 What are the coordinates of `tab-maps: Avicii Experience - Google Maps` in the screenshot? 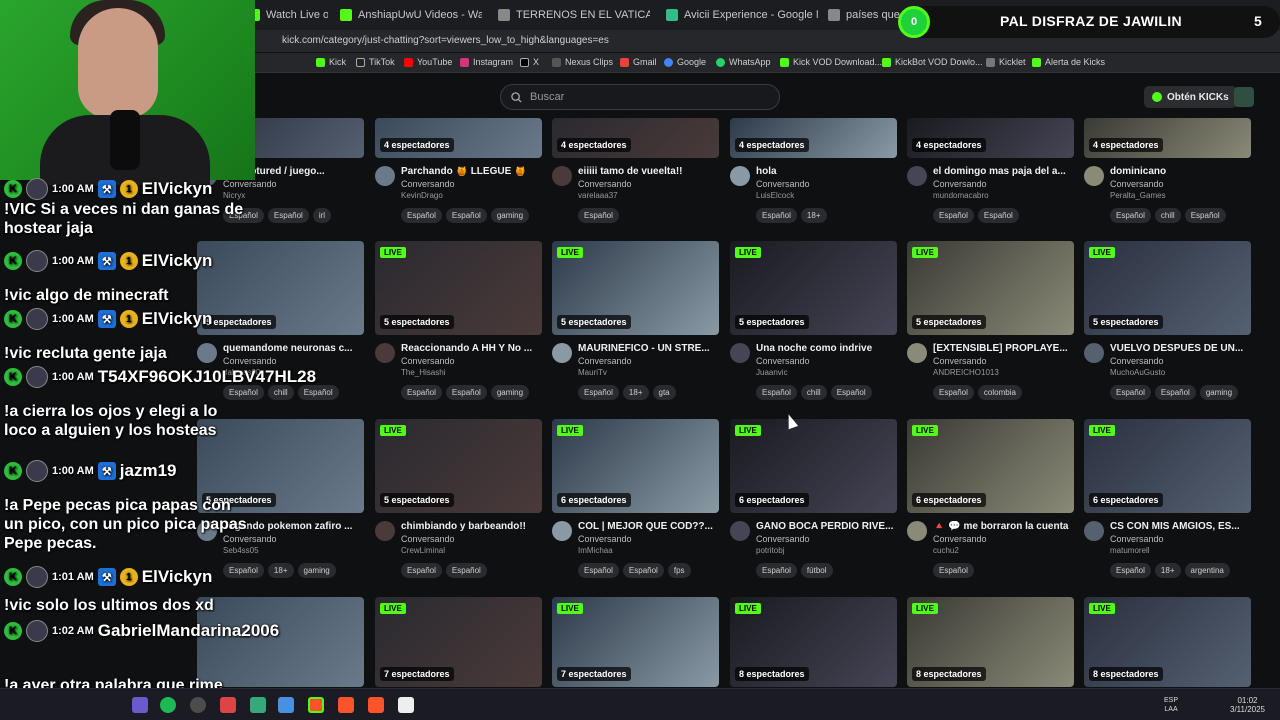 It's located at (738, 15).